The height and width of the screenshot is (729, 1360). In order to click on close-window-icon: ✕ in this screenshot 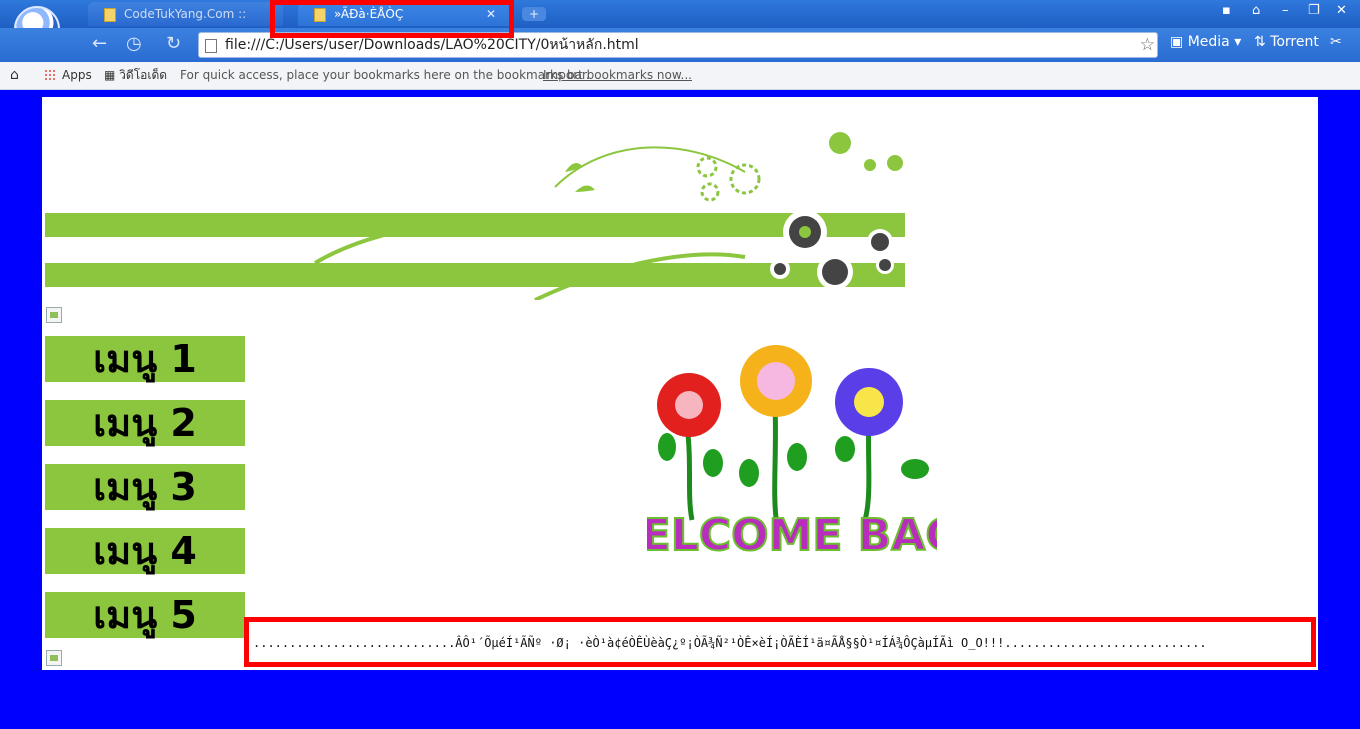, I will do `click(1341, 10)`.